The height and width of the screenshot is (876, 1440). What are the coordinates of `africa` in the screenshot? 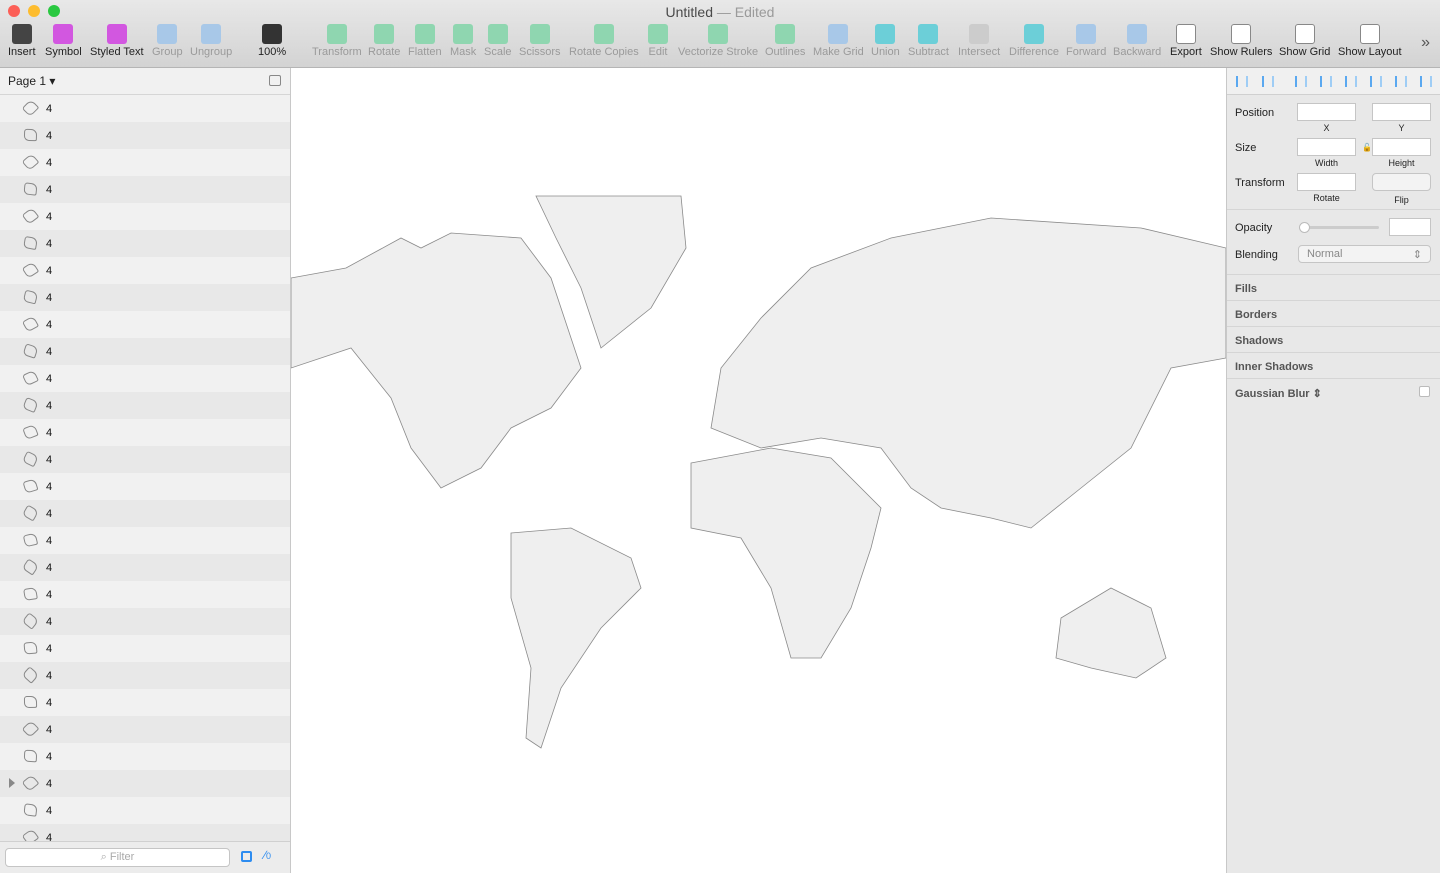 It's located at (786, 553).